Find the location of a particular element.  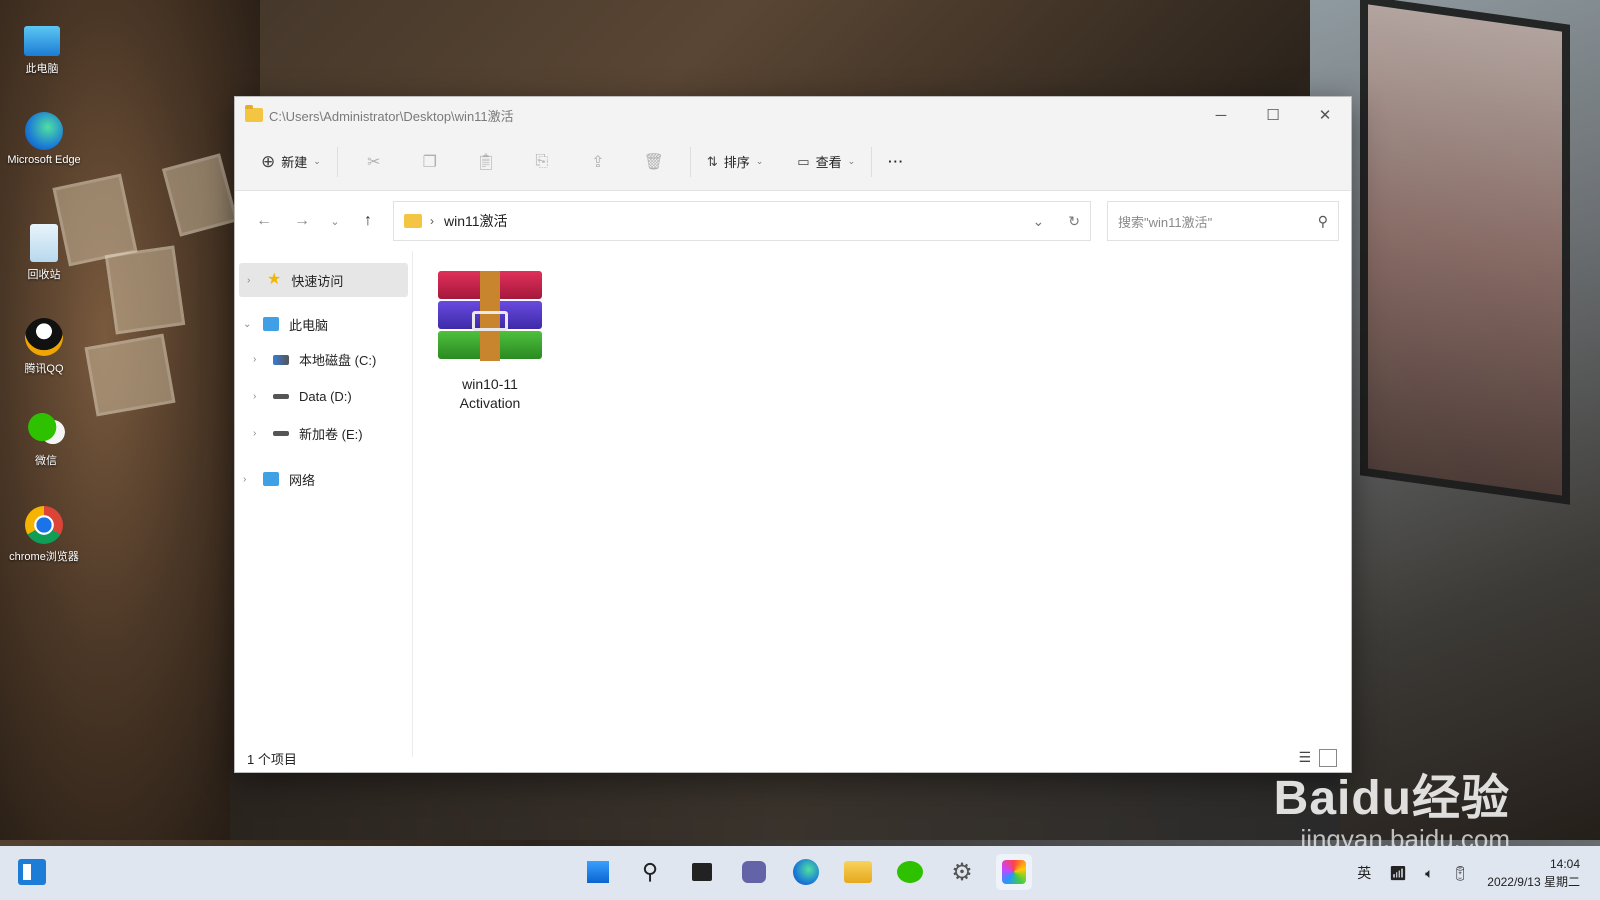

taskbar: ⚲ ⚙ 英 📶︎ 🔈︎ 🔋︎ 14:04 2022/9/13 星期二 is located at coordinates (800, 873).